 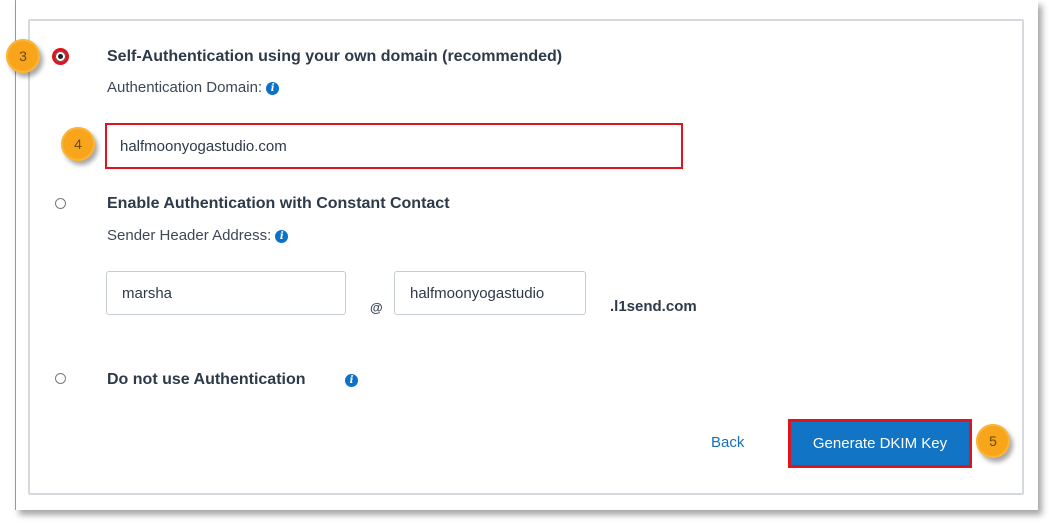 I want to click on sender-header-label: Sender Header Address: i, so click(x=198, y=235).